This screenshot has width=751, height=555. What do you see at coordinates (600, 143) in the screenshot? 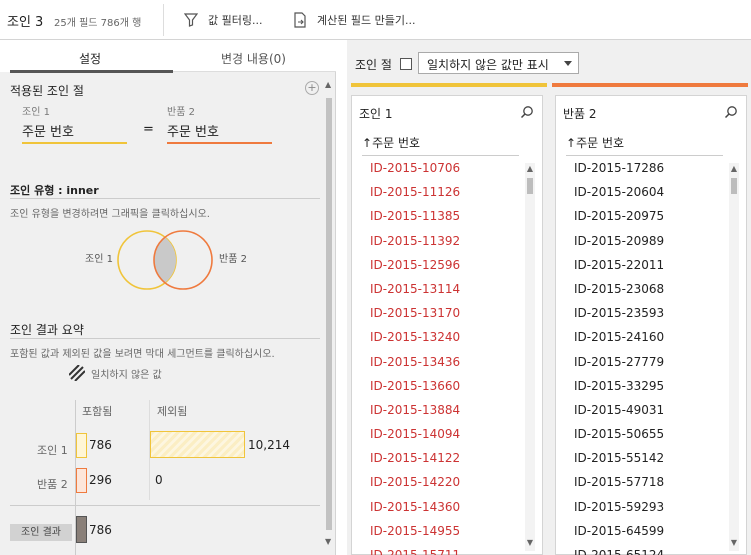
I see `returns2-field-header-label: 주문 번호` at bounding box center [600, 143].